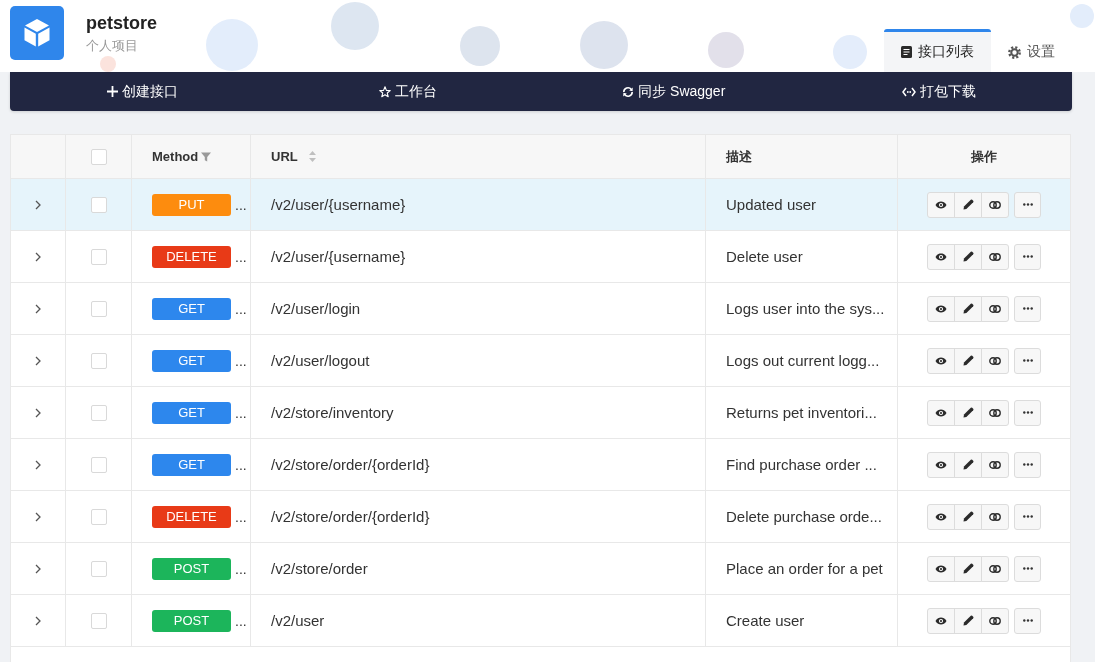 The height and width of the screenshot is (662, 1095). What do you see at coordinates (121, 23) in the screenshot?
I see `project-title: petstore` at bounding box center [121, 23].